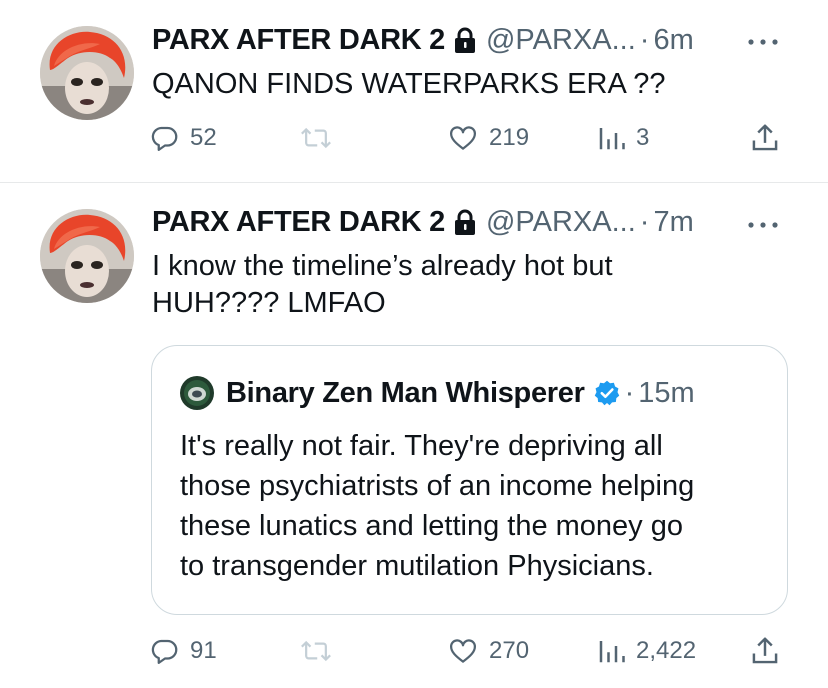 The height and width of the screenshot is (688, 828). Describe the element at coordinates (431, 526) in the screenshot. I see `quoted-text-line: these lunatics and letting the money go` at that location.